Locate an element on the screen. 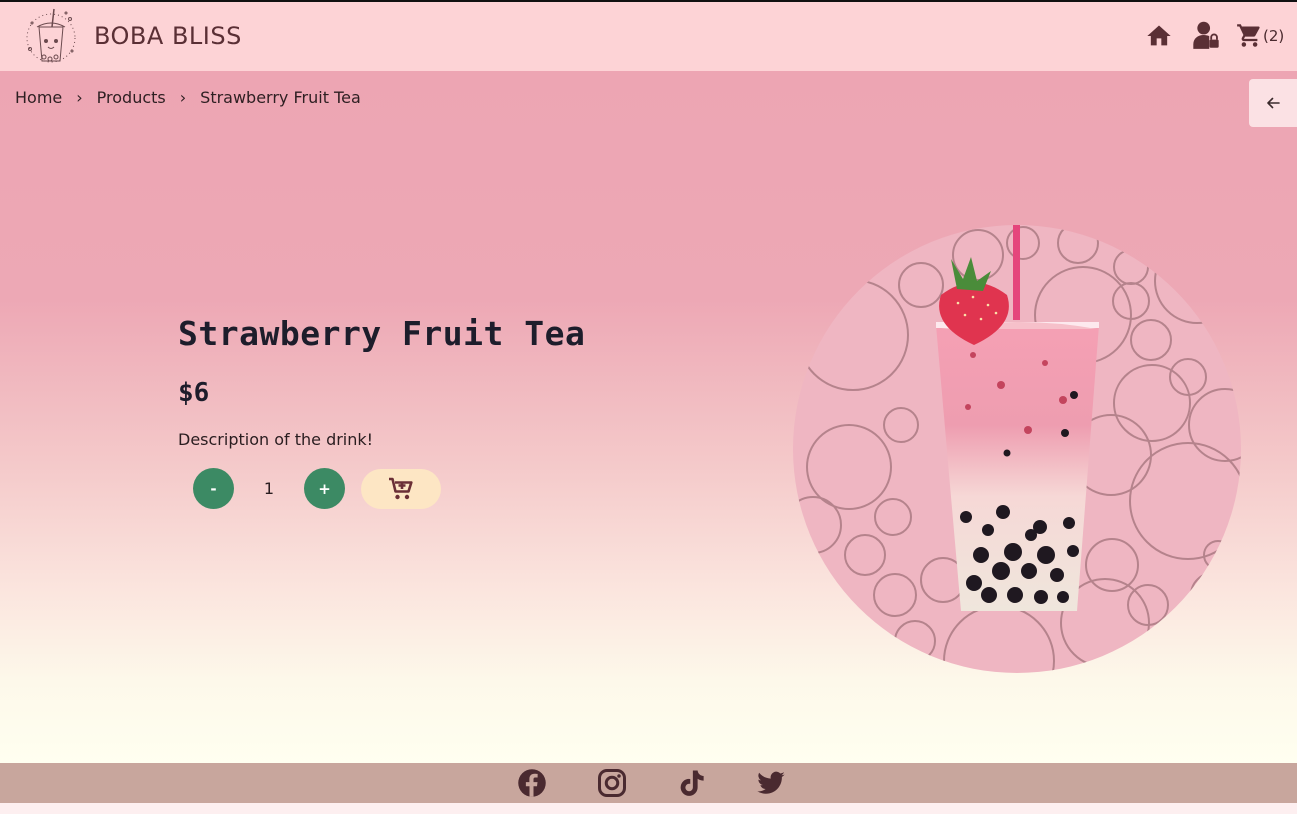  quantity-value: 1 is located at coordinates (269, 488).